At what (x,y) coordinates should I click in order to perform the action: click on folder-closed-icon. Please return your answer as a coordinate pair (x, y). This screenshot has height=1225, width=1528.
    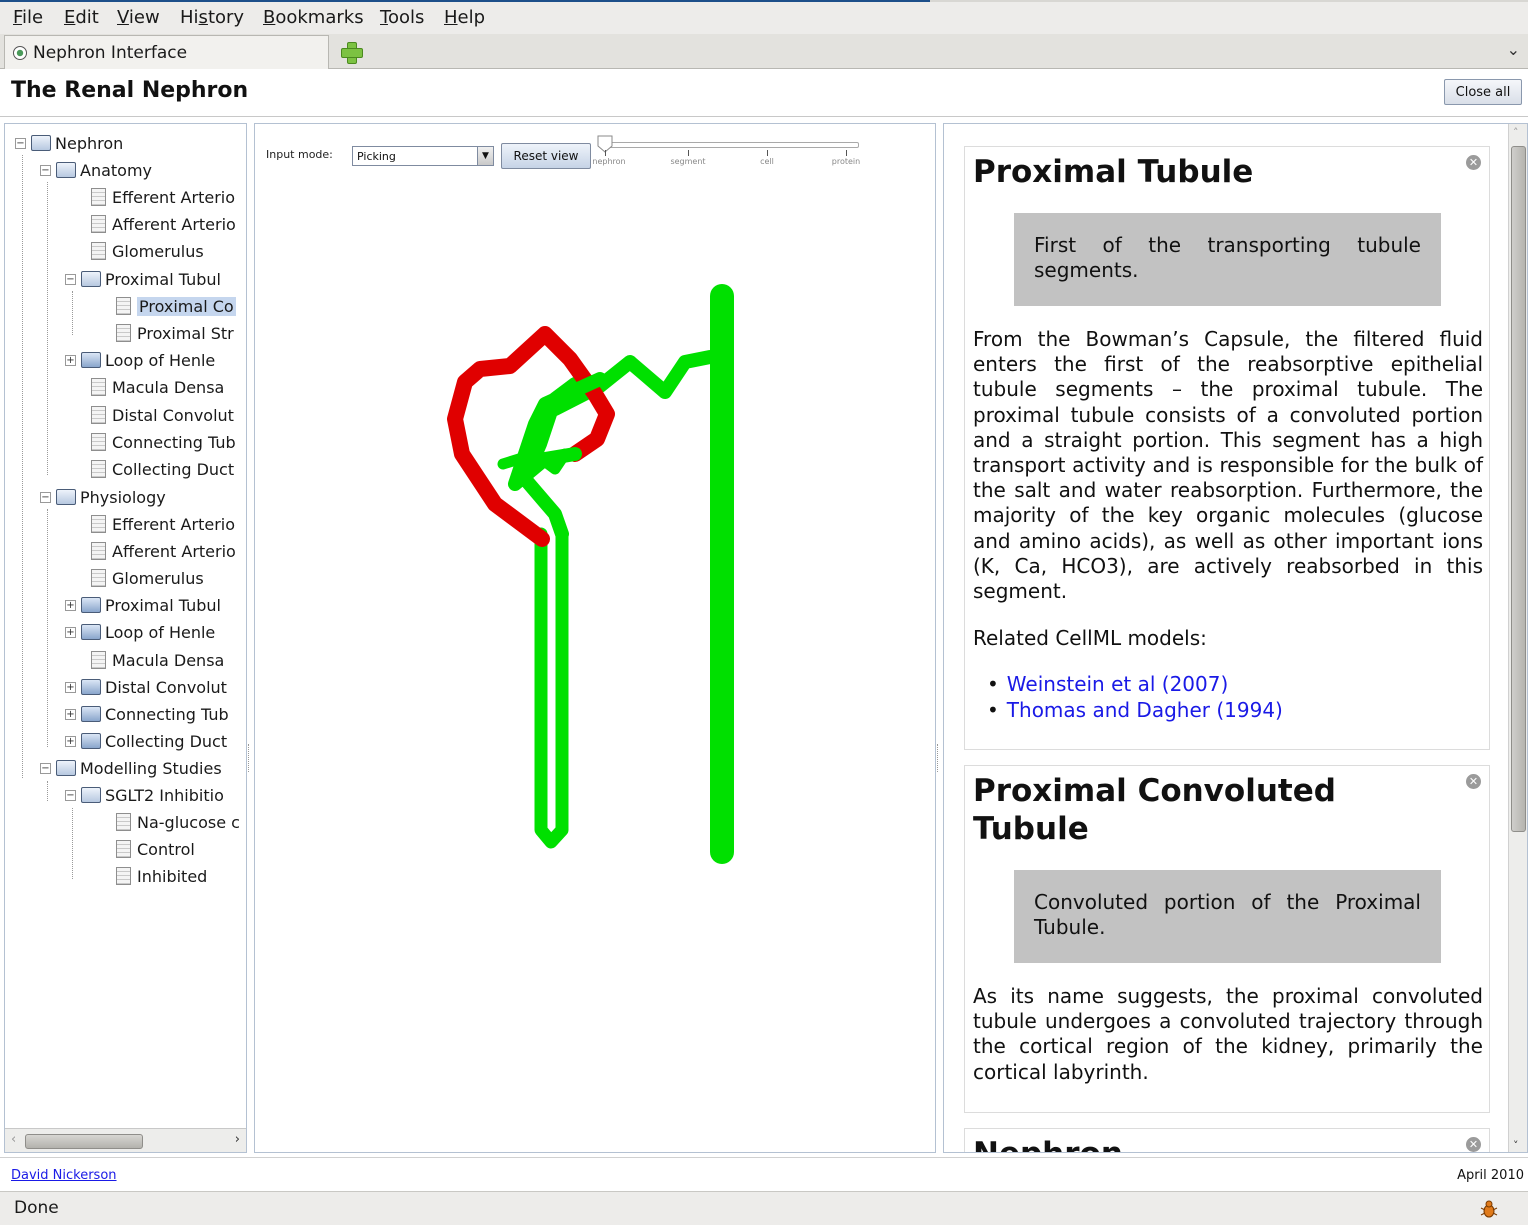
    Looking at the image, I should click on (91, 360).